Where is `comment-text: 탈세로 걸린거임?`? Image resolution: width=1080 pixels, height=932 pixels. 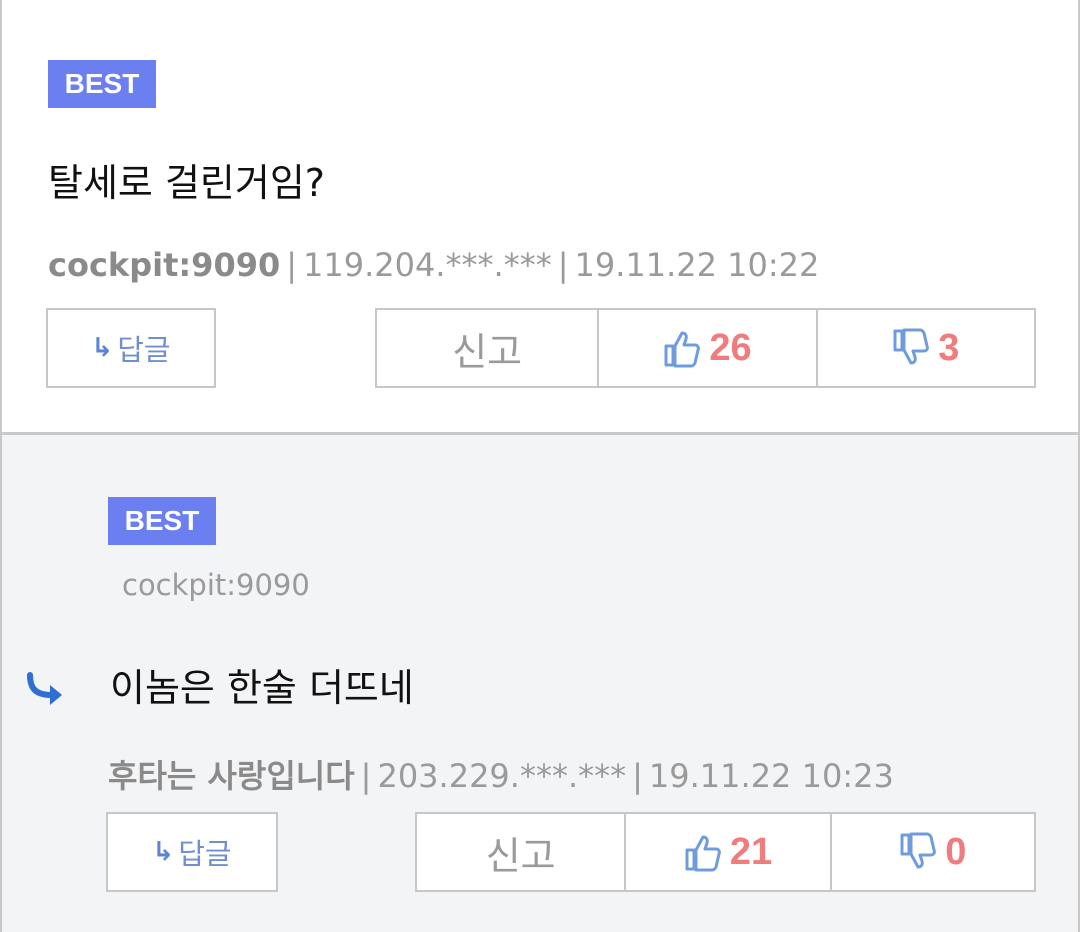
comment-text: 탈세로 걸린거임? is located at coordinates (186, 183).